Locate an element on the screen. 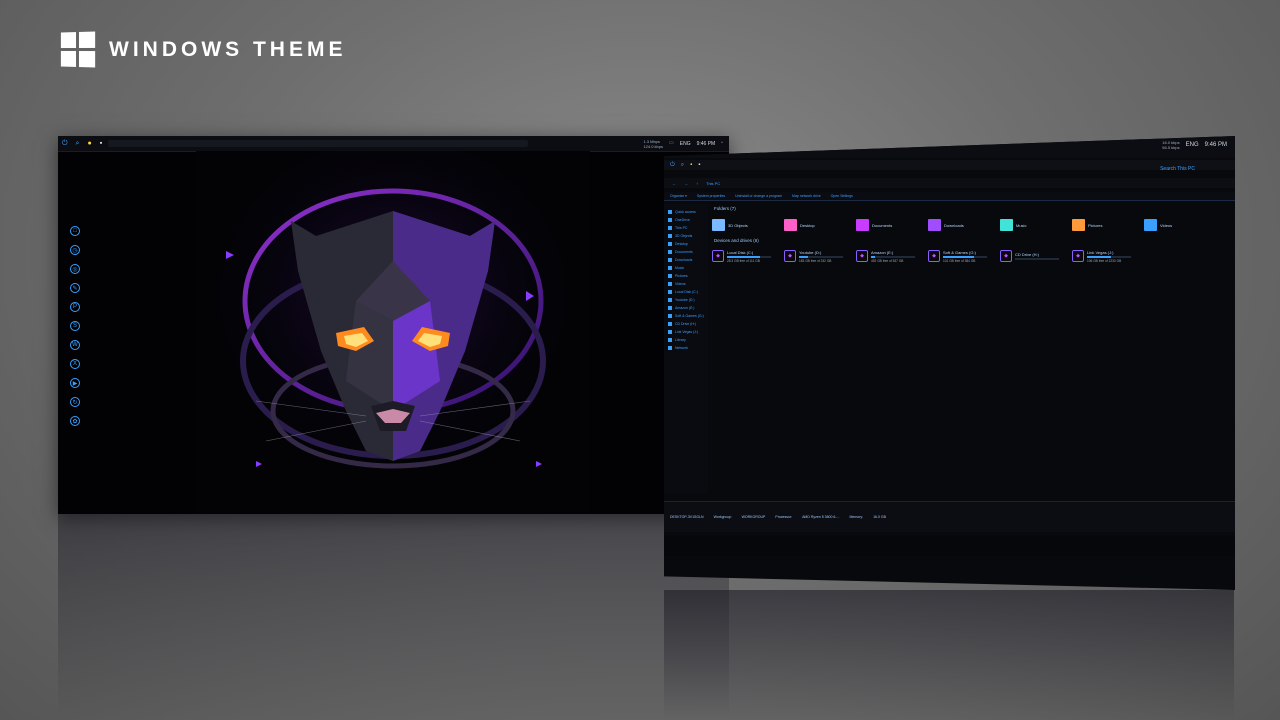 This screenshot has height=720, width=1280. sidebar-item: Music is located at coordinates (686, 268).